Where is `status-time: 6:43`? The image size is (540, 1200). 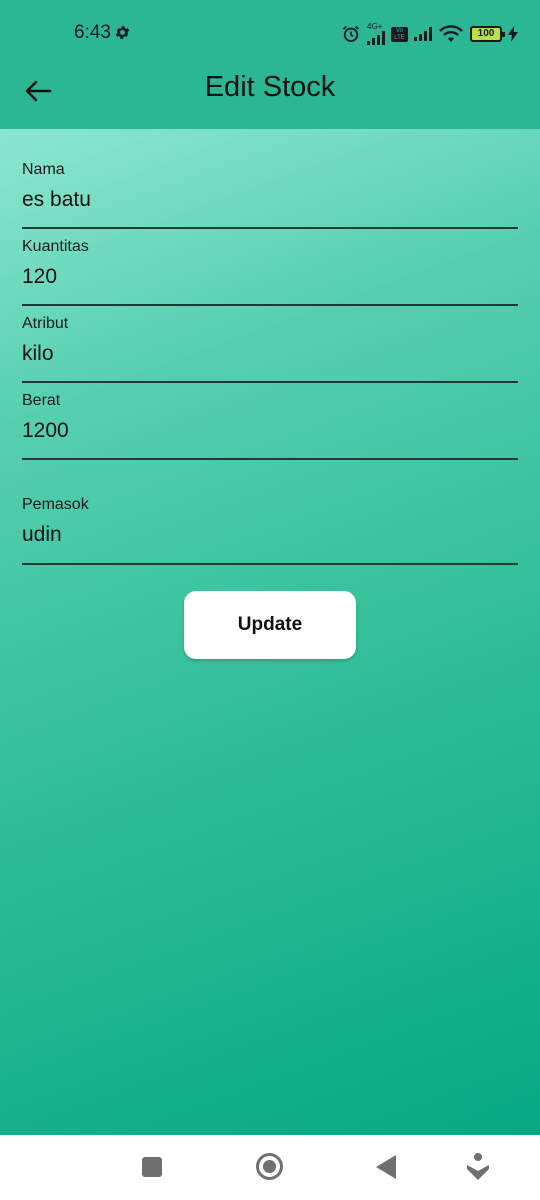
status-time: 6:43 is located at coordinates (92, 32).